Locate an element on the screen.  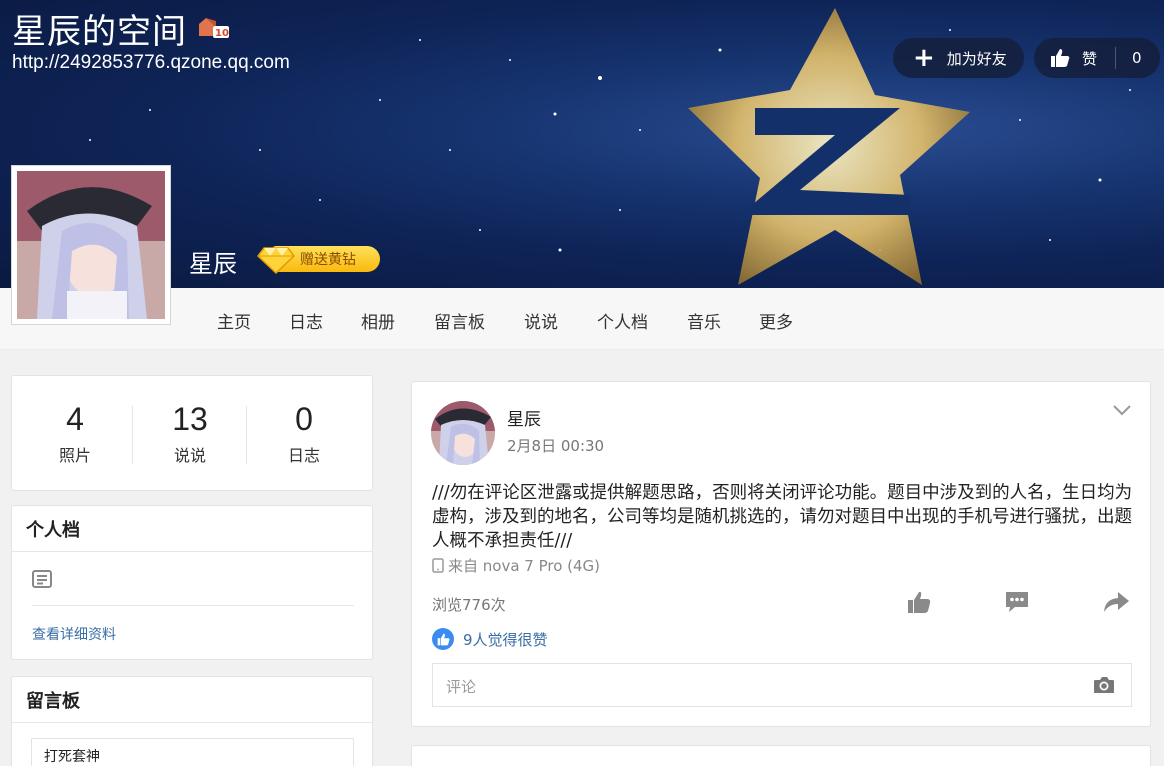
stats-card: 4 照片 13 说说 0 日志 is located at coordinates (192, 433).